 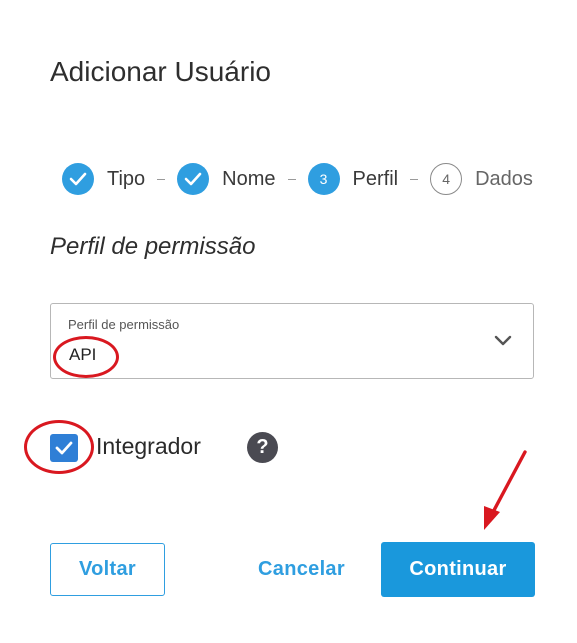 I want to click on cancel-button: Cancelar, so click(x=301, y=569).